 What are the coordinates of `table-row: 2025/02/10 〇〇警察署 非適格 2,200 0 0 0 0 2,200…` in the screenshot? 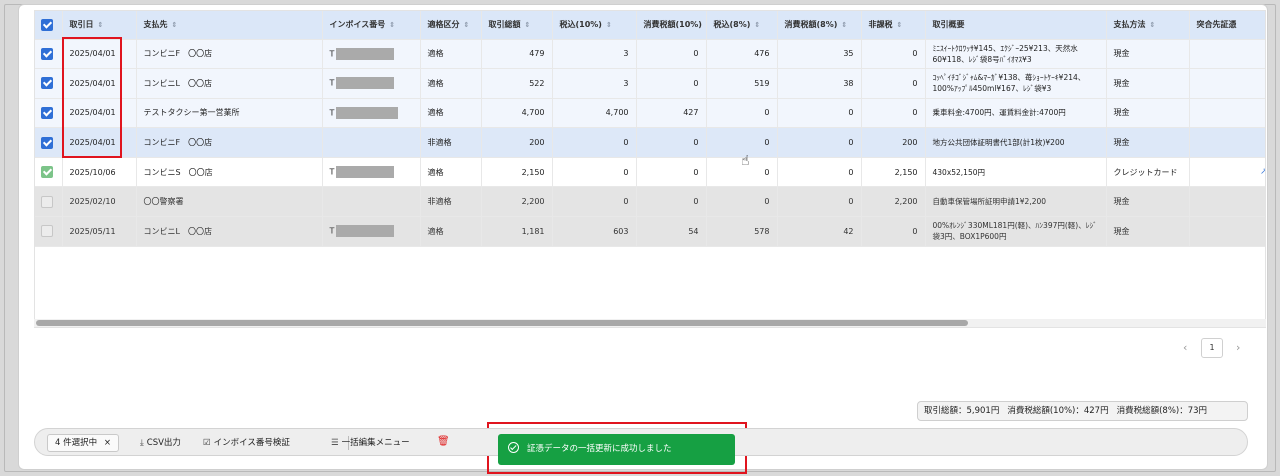 It's located at (650, 202).